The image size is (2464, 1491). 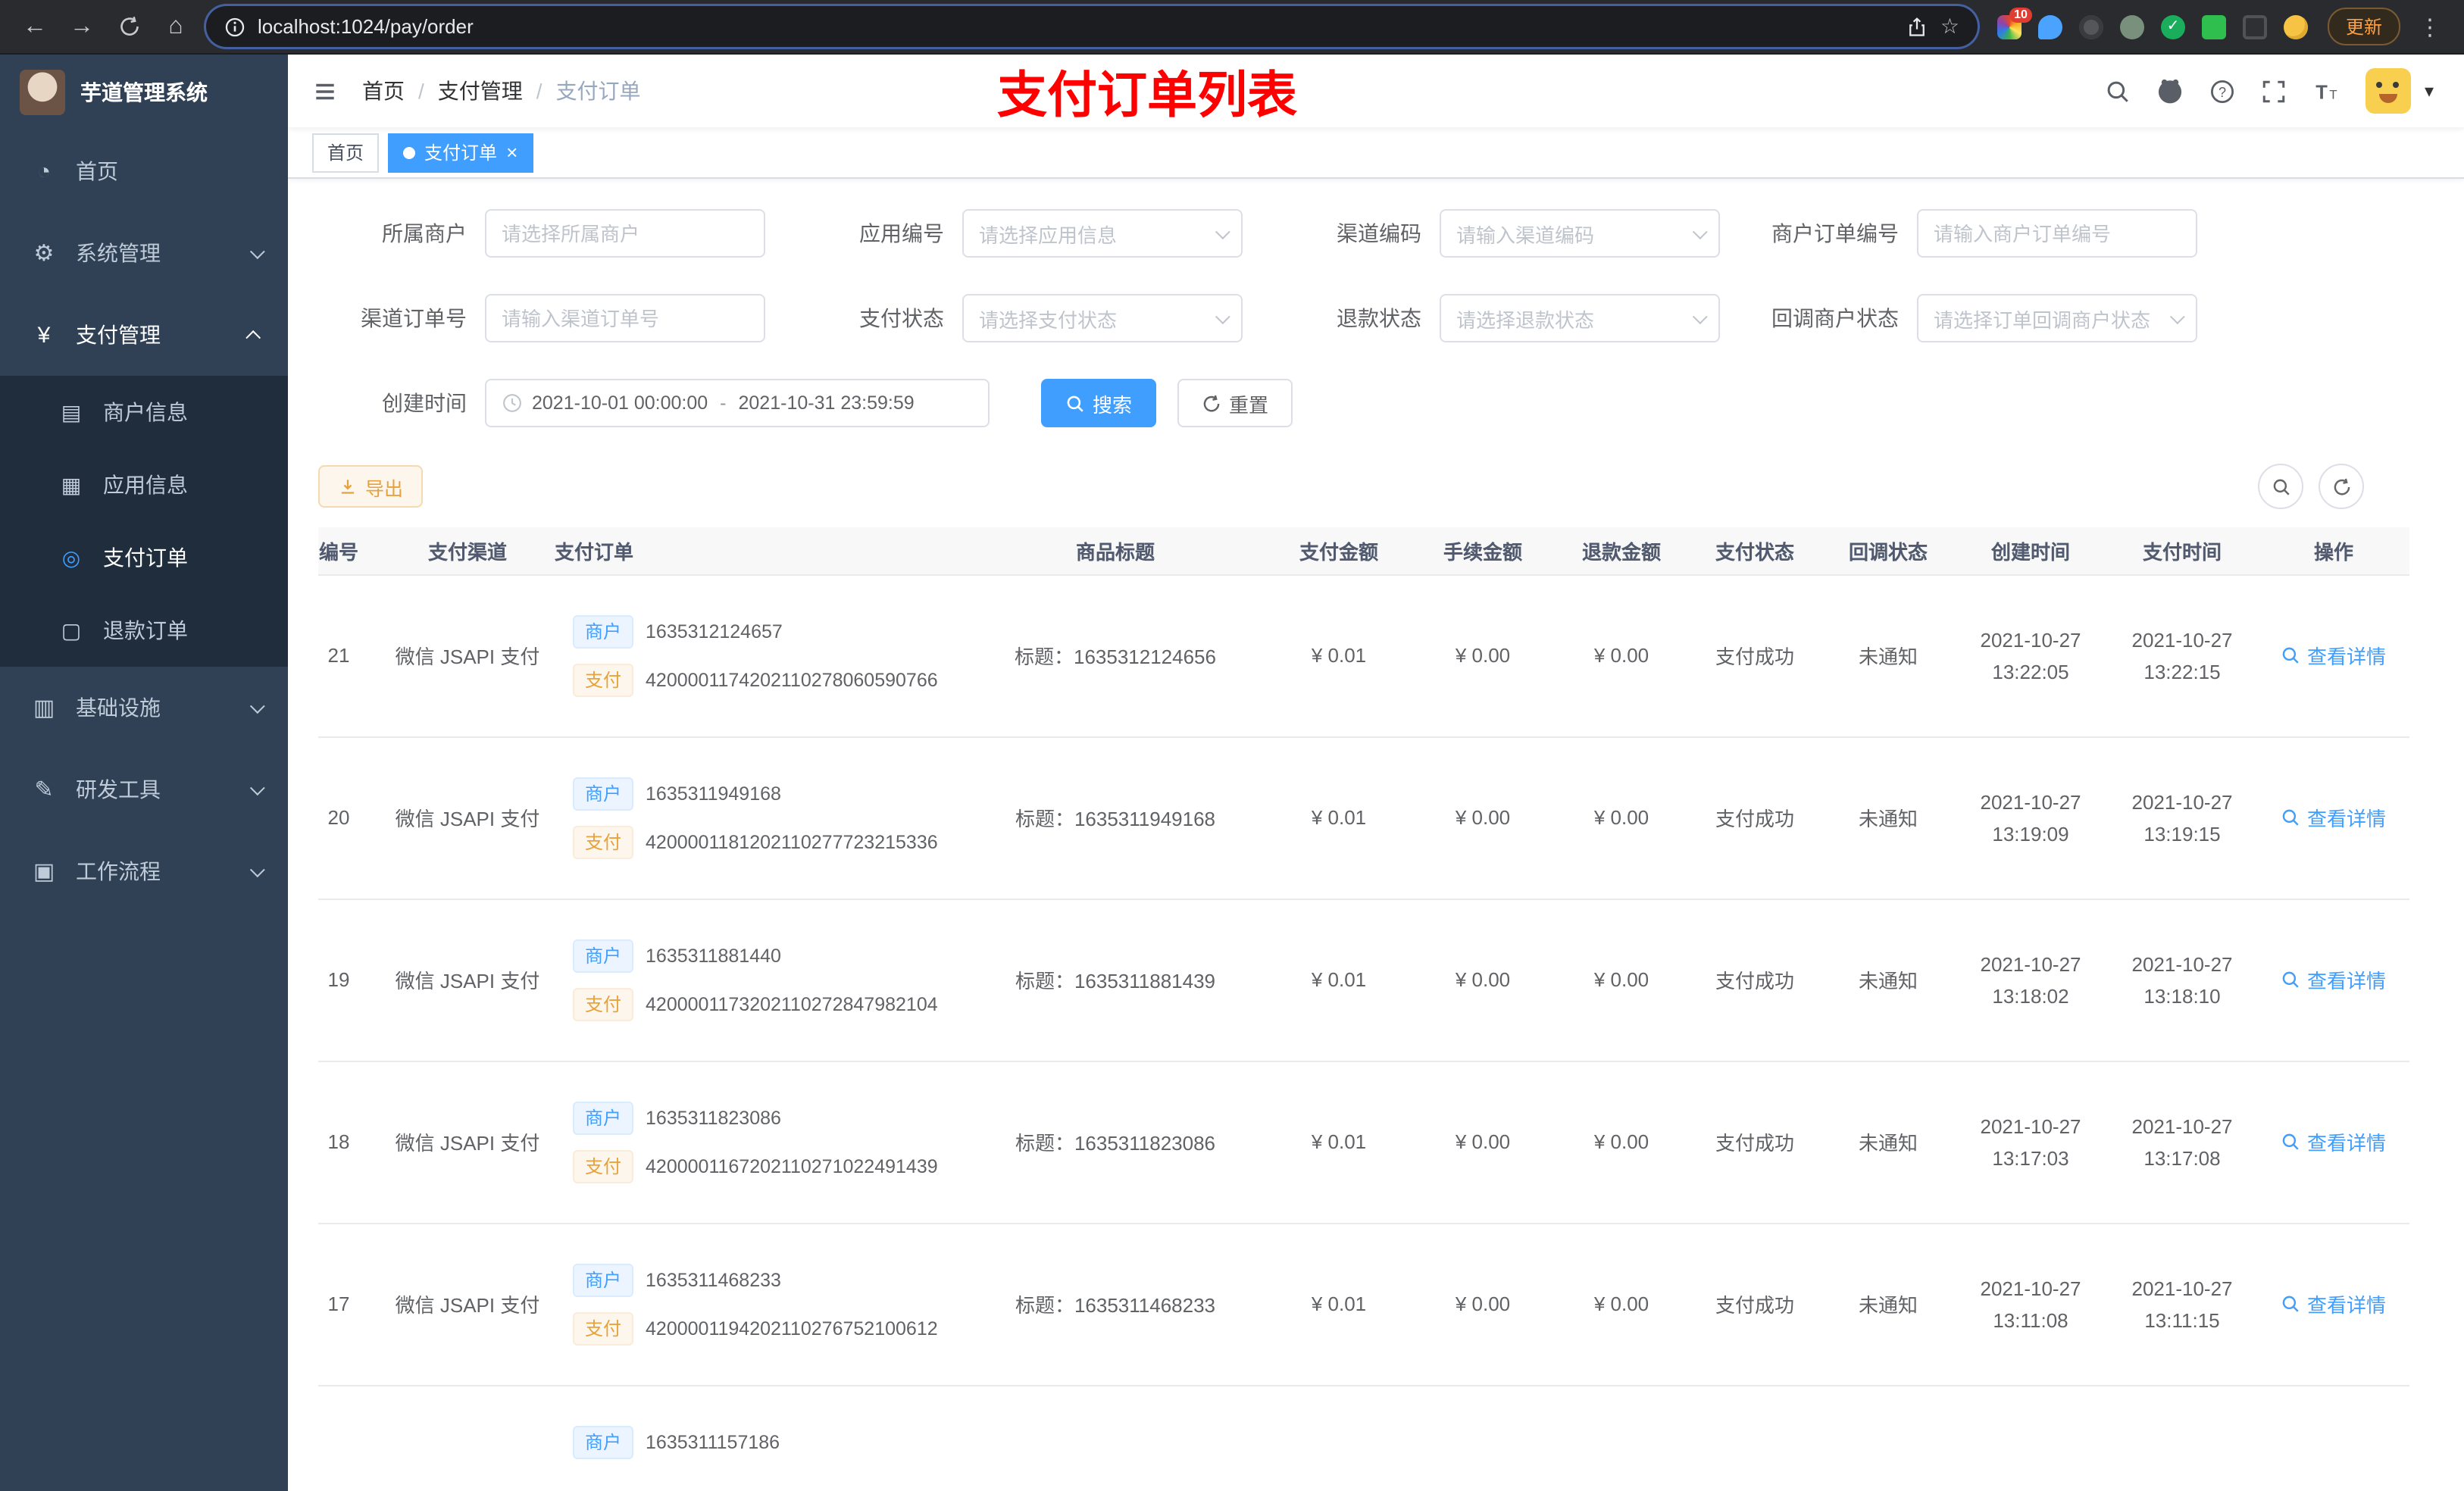 I want to click on sidebar-subitem-app-info: ▦ 应用信息, so click(x=144, y=485).